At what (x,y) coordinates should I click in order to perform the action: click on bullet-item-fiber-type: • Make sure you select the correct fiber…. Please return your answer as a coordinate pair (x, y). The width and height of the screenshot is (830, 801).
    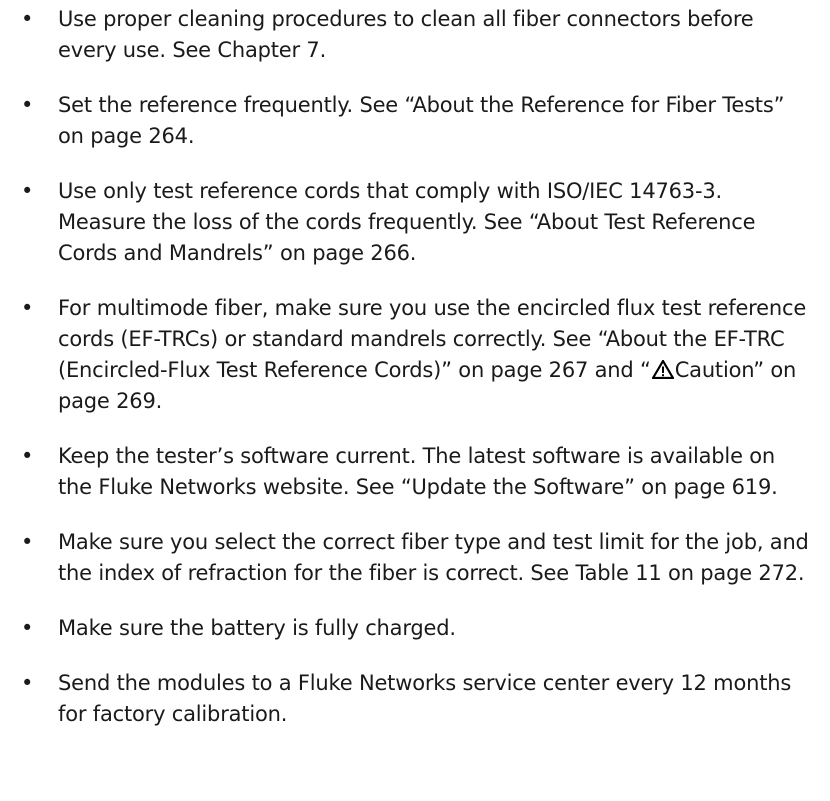
    Looking at the image, I should click on (415, 558).